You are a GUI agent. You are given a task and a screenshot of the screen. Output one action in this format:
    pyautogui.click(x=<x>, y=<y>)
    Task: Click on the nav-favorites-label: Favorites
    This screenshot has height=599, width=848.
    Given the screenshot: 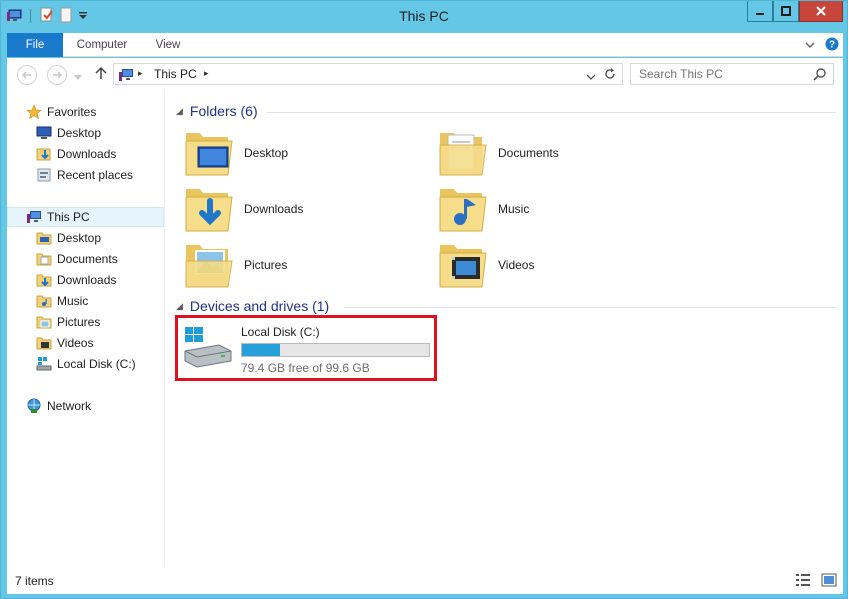 What is the action you would take?
    pyautogui.click(x=72, y=112)
    